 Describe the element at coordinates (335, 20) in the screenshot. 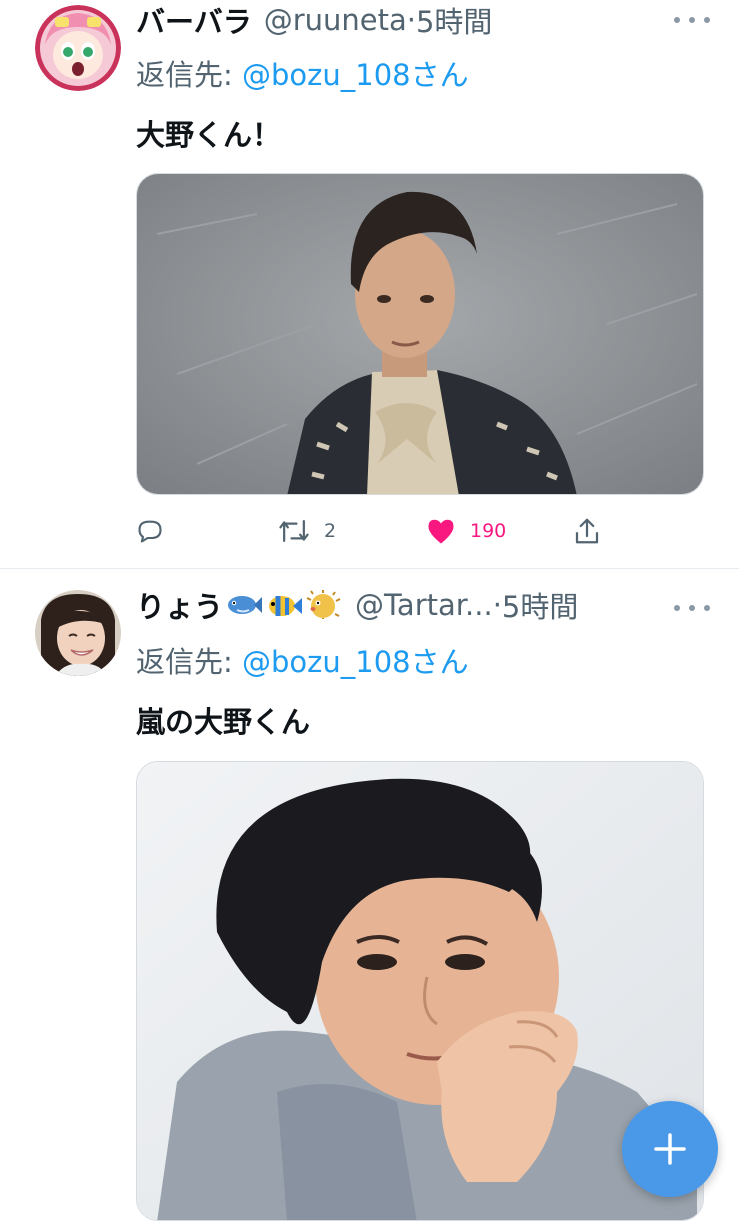

I see `handle: @ruuneta` at that location.